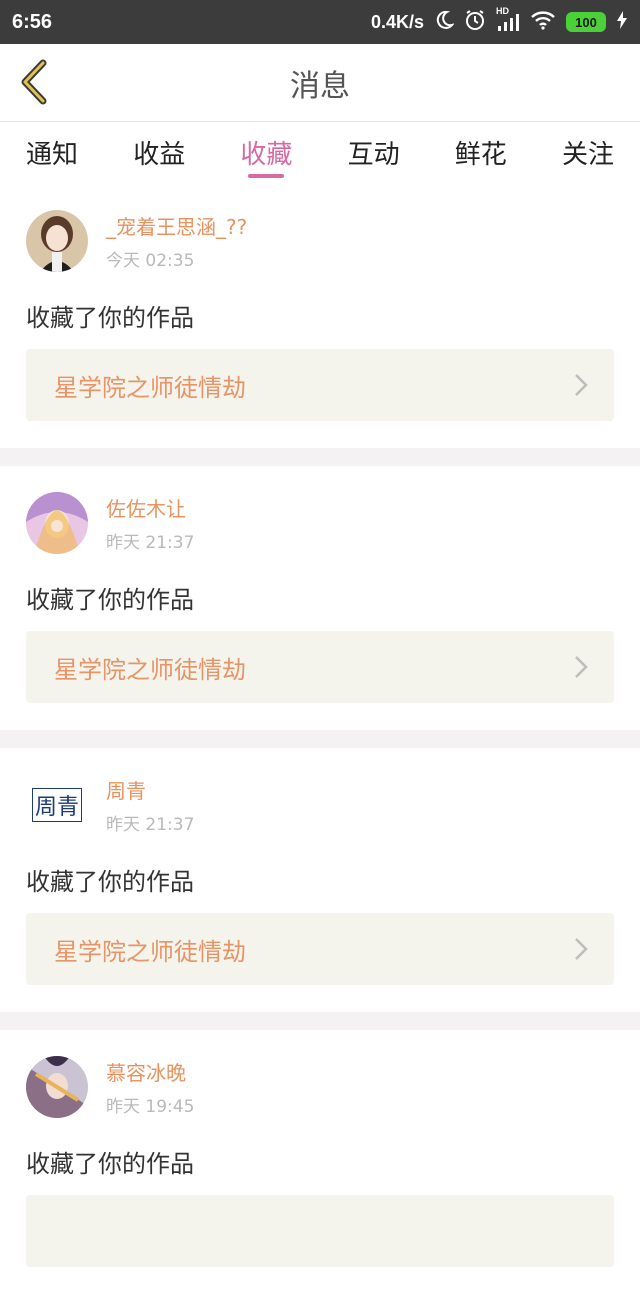 This screenshot has height=1294, width=640. I want to click on message-user: 佐佐木让 昨天 21:37, so click(320, 523).